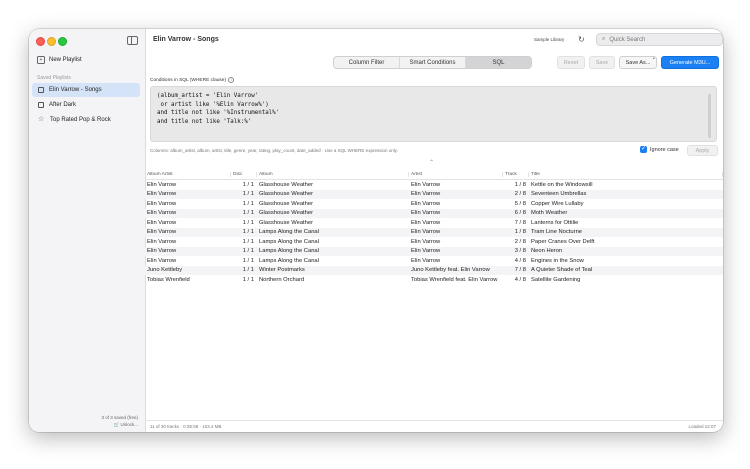 This screenshot has height=469, width=750. What do you see at coordinates (571, 62) in the screenshot?
I see `reset-button: Reset` at bounding box center [571, 62].